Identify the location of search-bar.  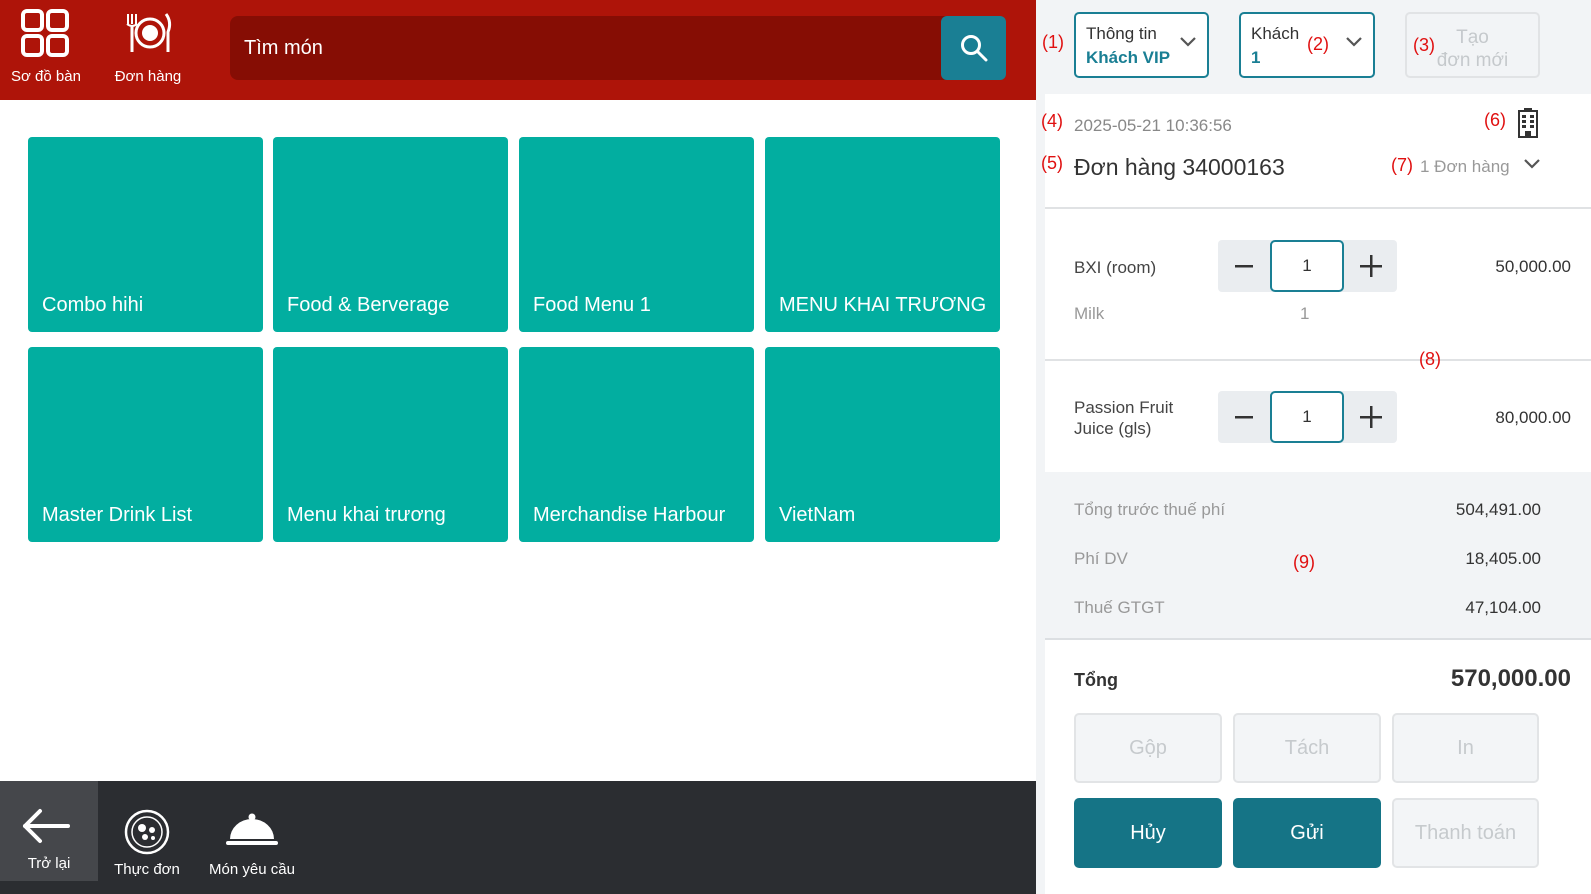
(618, 48).